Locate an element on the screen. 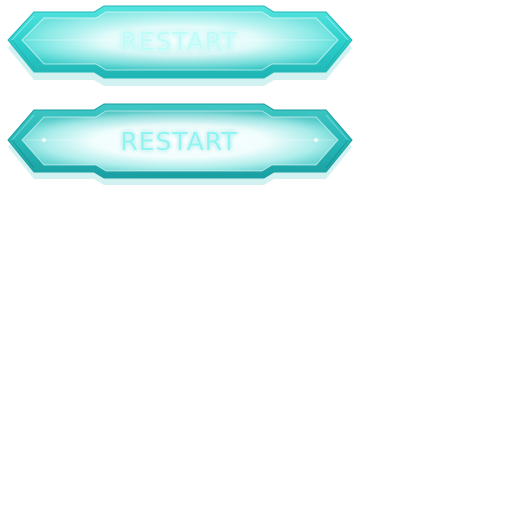  restart-button-highlighted: RESTART is located at coordinates (179, 144).